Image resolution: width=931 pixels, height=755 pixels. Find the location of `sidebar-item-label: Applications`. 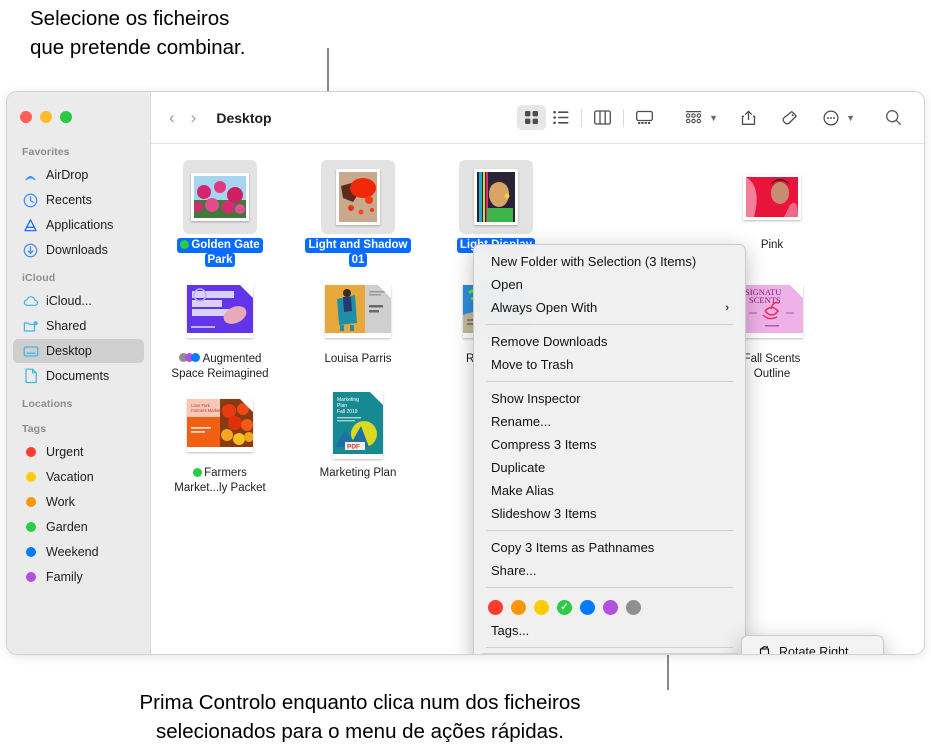

sidebar-item-label: Applications is located at coordinates (80, 225).